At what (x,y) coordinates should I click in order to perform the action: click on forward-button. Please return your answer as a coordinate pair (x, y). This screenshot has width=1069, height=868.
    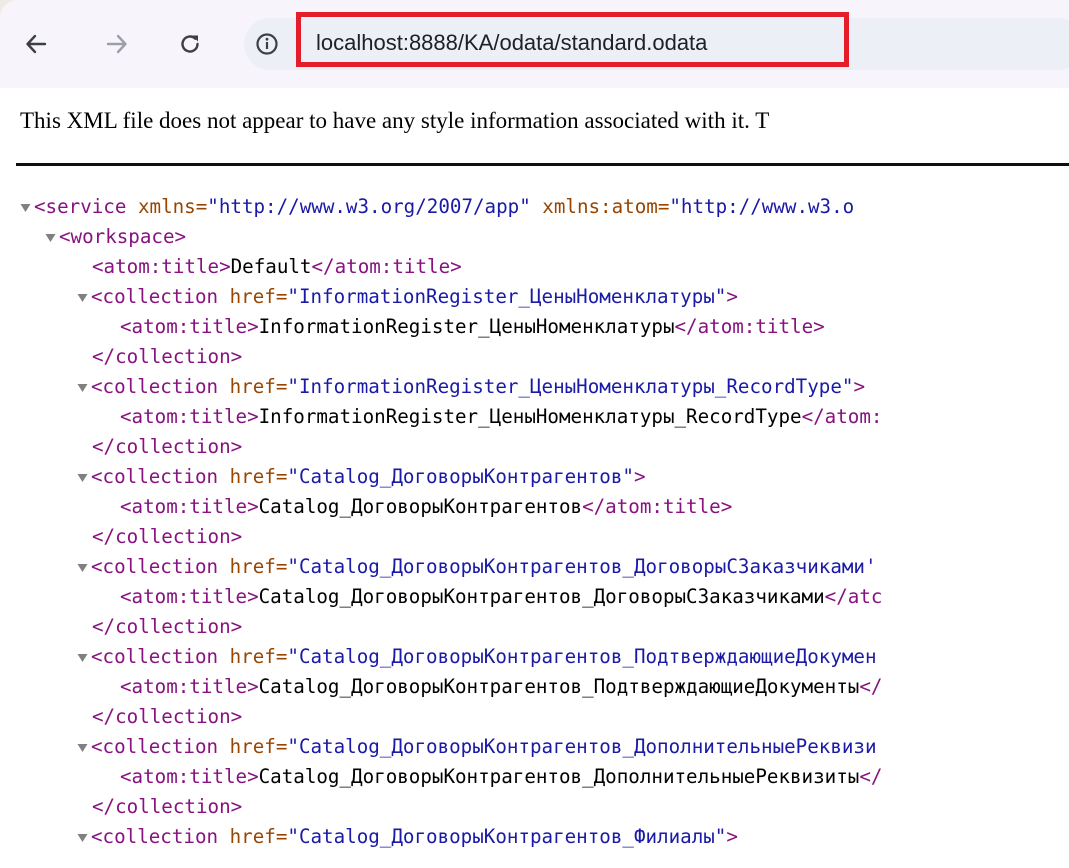
    Looking at the image, I should click on (117, 44).